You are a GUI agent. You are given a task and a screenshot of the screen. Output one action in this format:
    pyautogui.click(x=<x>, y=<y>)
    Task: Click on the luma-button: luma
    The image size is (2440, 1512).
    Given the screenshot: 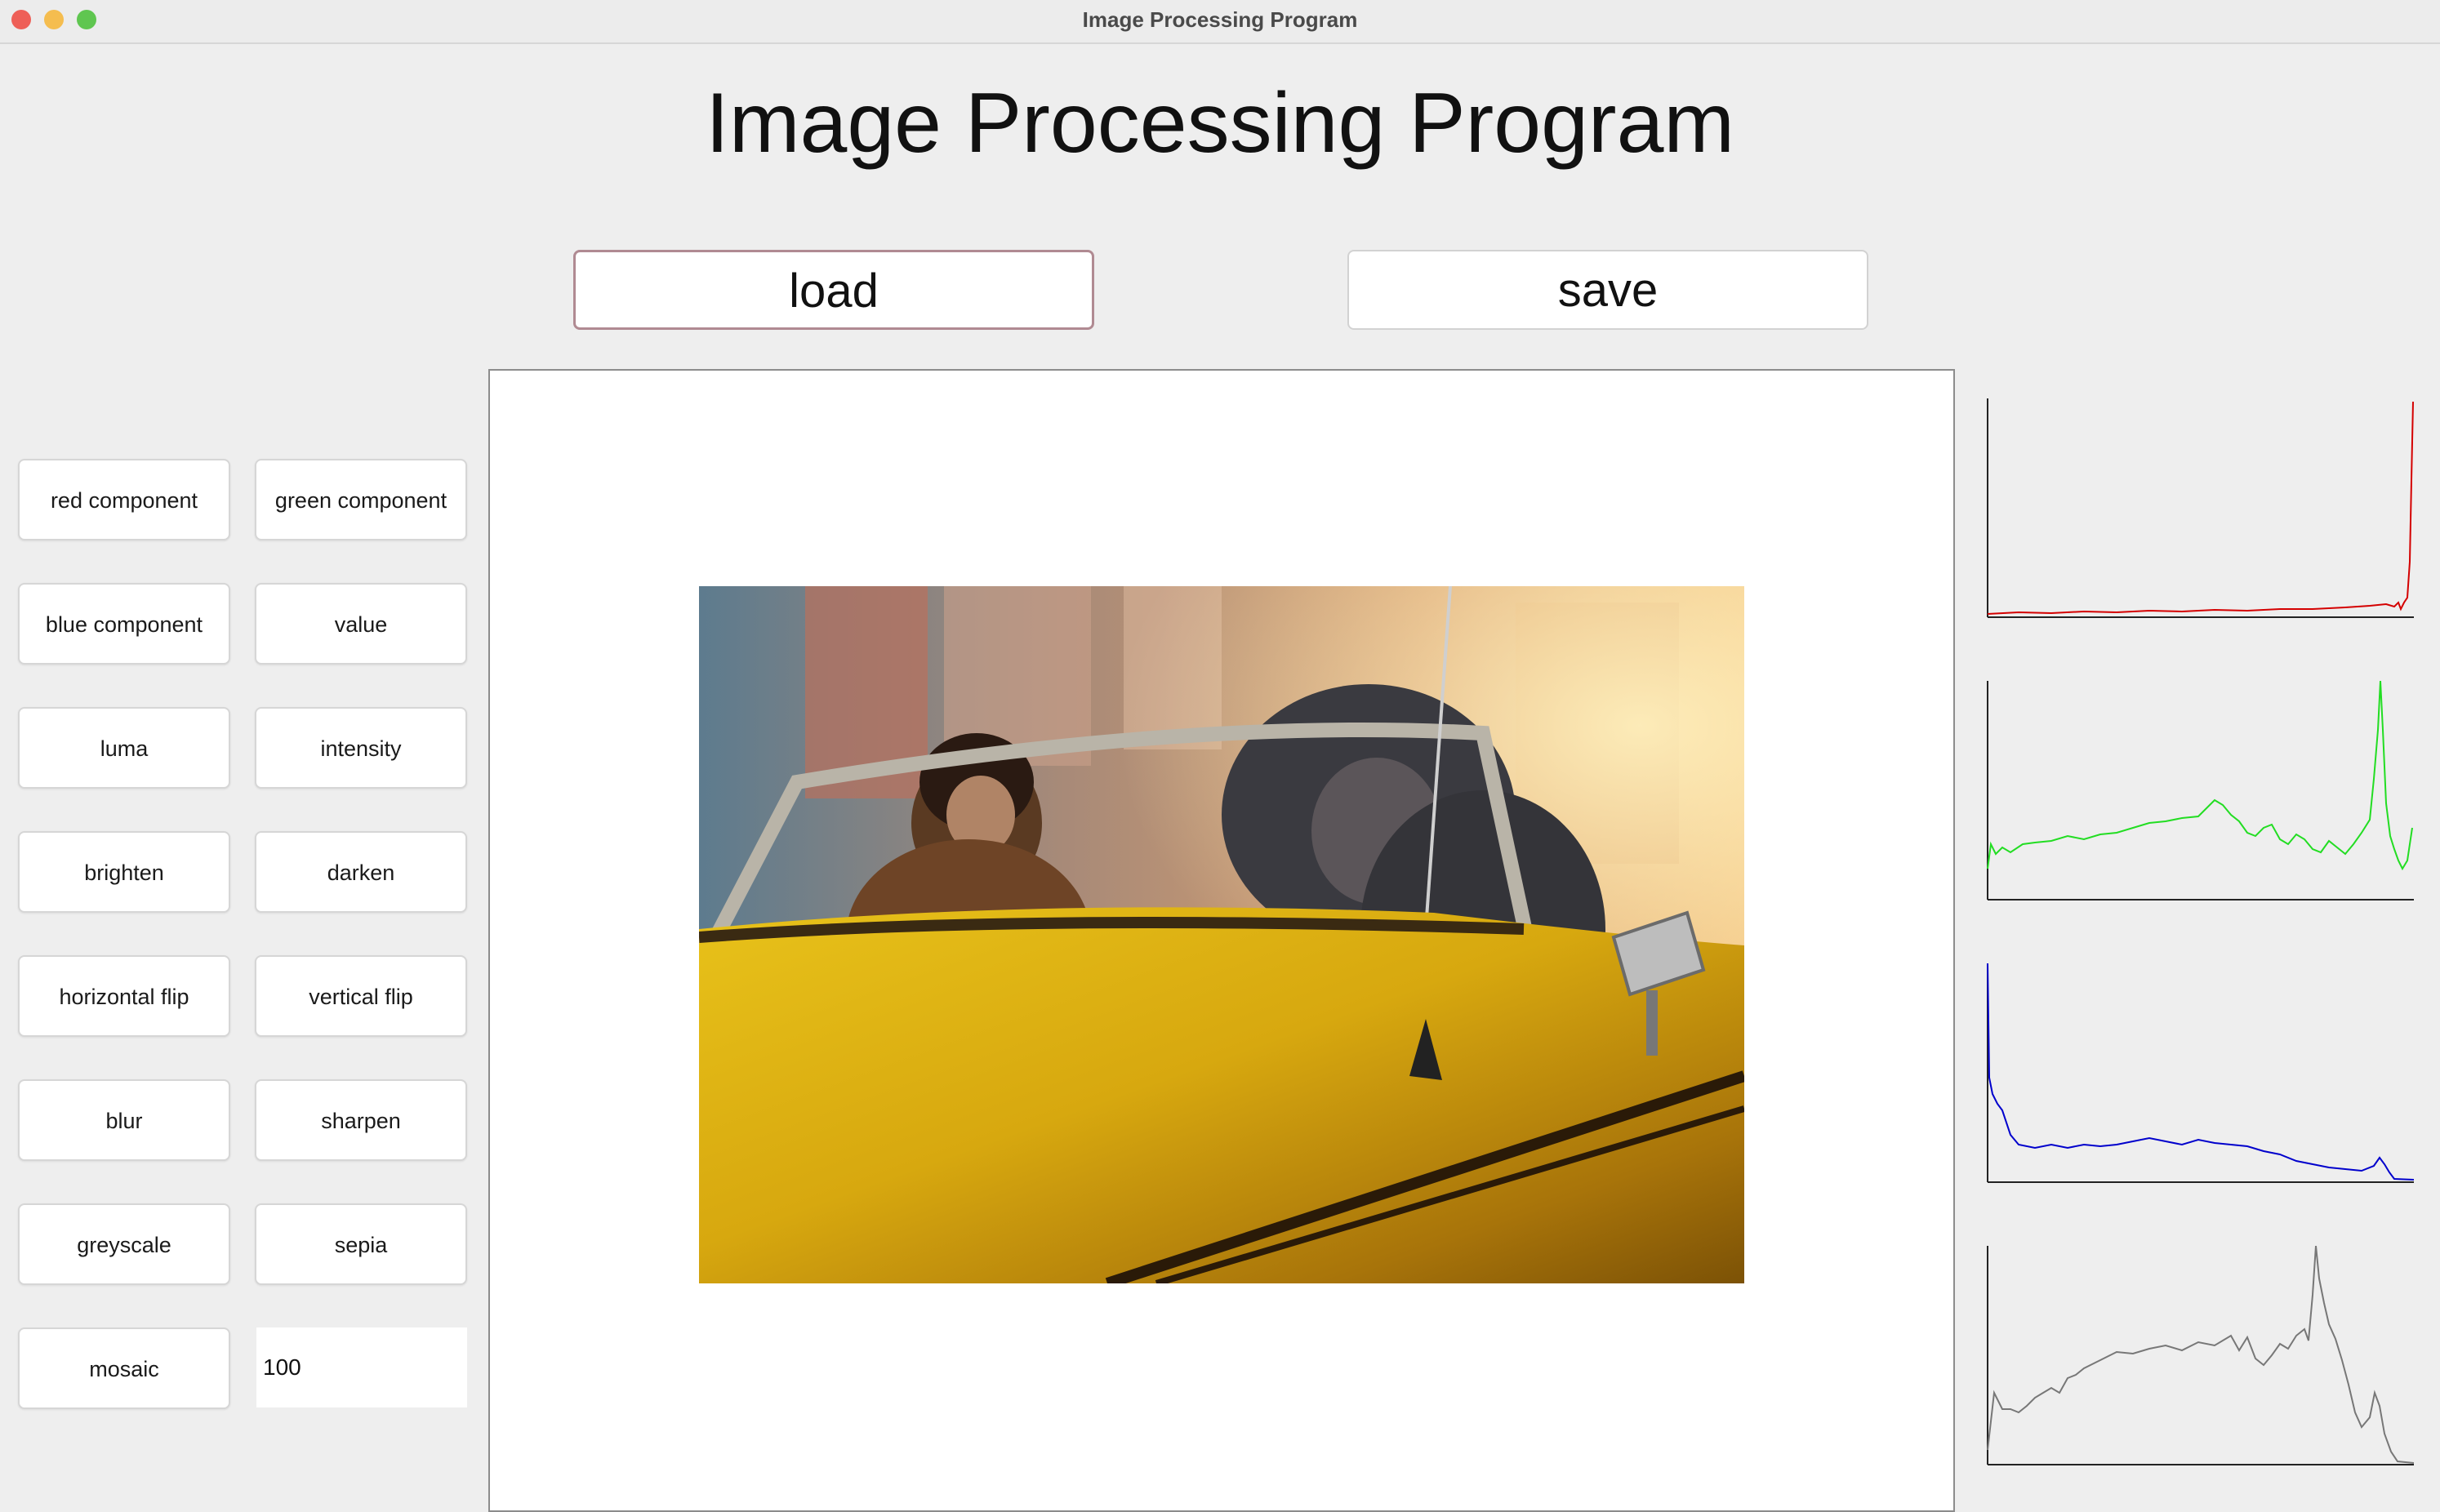 What is the action you would take?
    pyautogui.click(x=124, y=748)
    